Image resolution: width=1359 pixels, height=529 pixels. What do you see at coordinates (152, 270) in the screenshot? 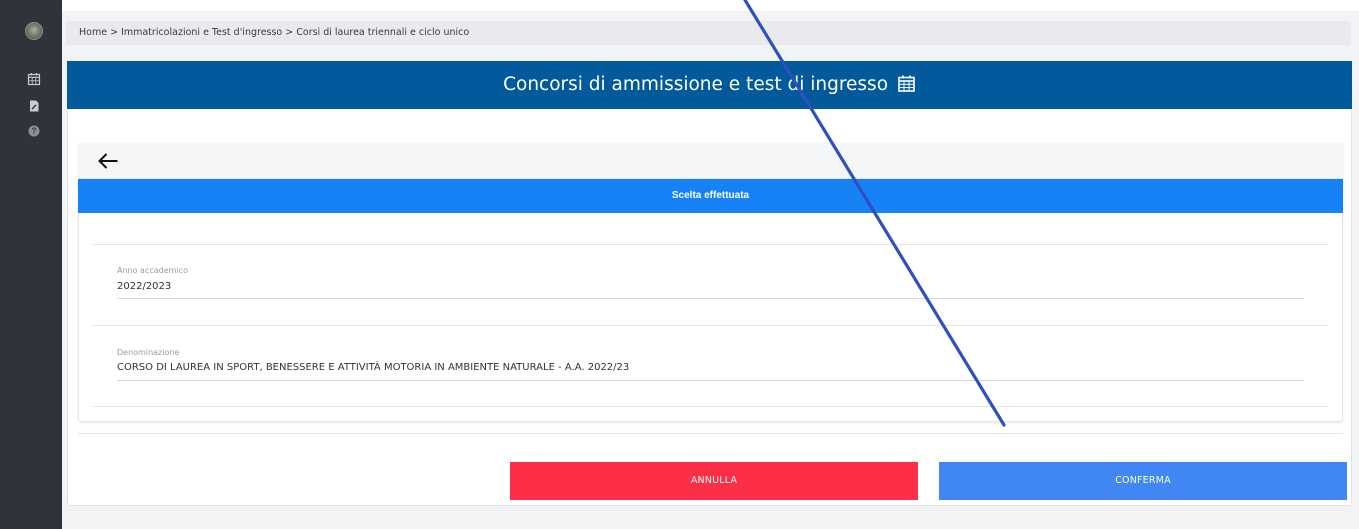
I see `field-label-anno: Anno accademico` at bounding box center [152, 270].